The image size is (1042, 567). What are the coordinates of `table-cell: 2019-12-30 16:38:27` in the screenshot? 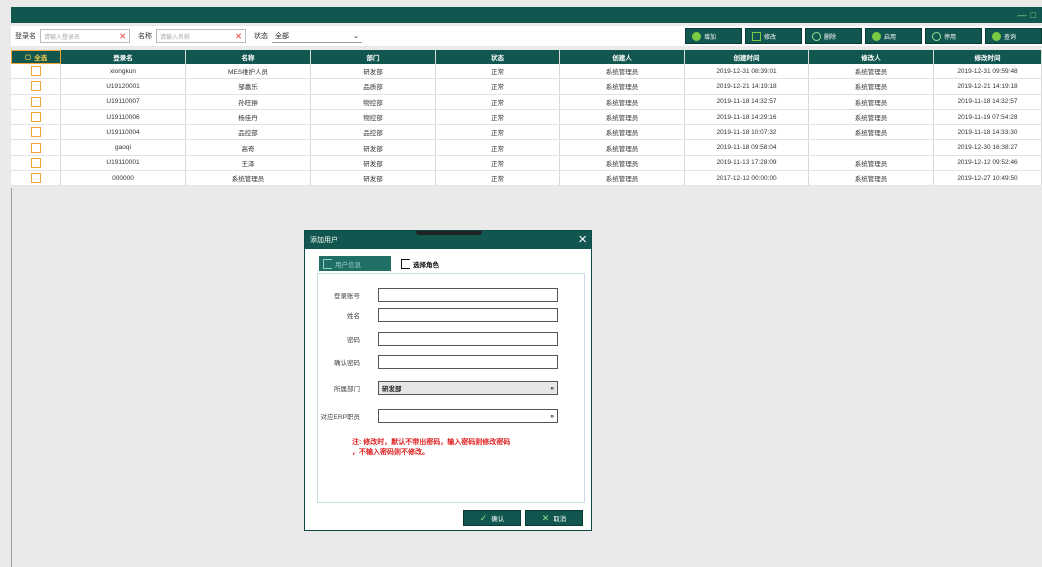 It's located at (988, 147).